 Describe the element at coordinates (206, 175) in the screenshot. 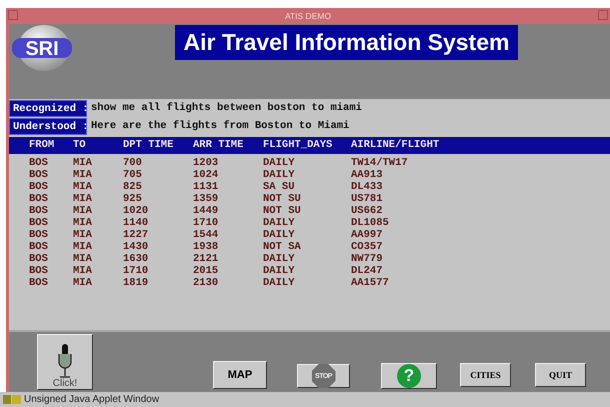

I see `table-cell-text: 1024` at that location.